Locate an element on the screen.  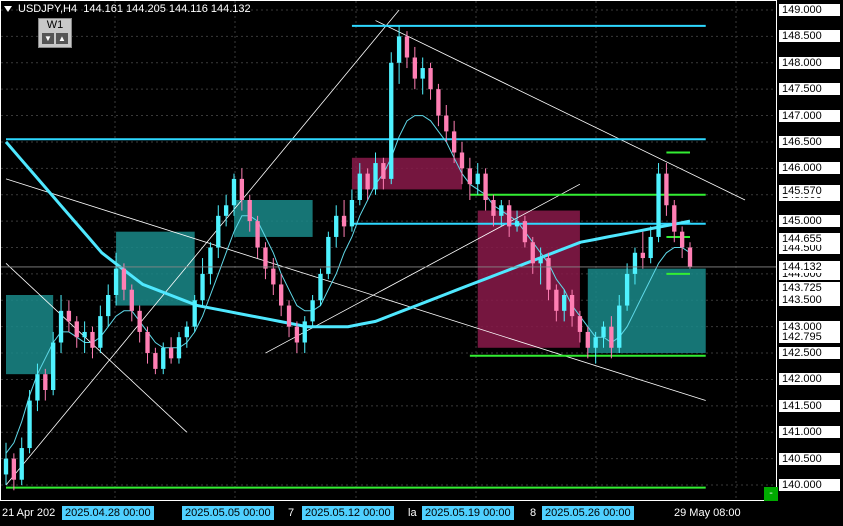
arrow-down-icon: ▼ is located at coordinates (48, 38).